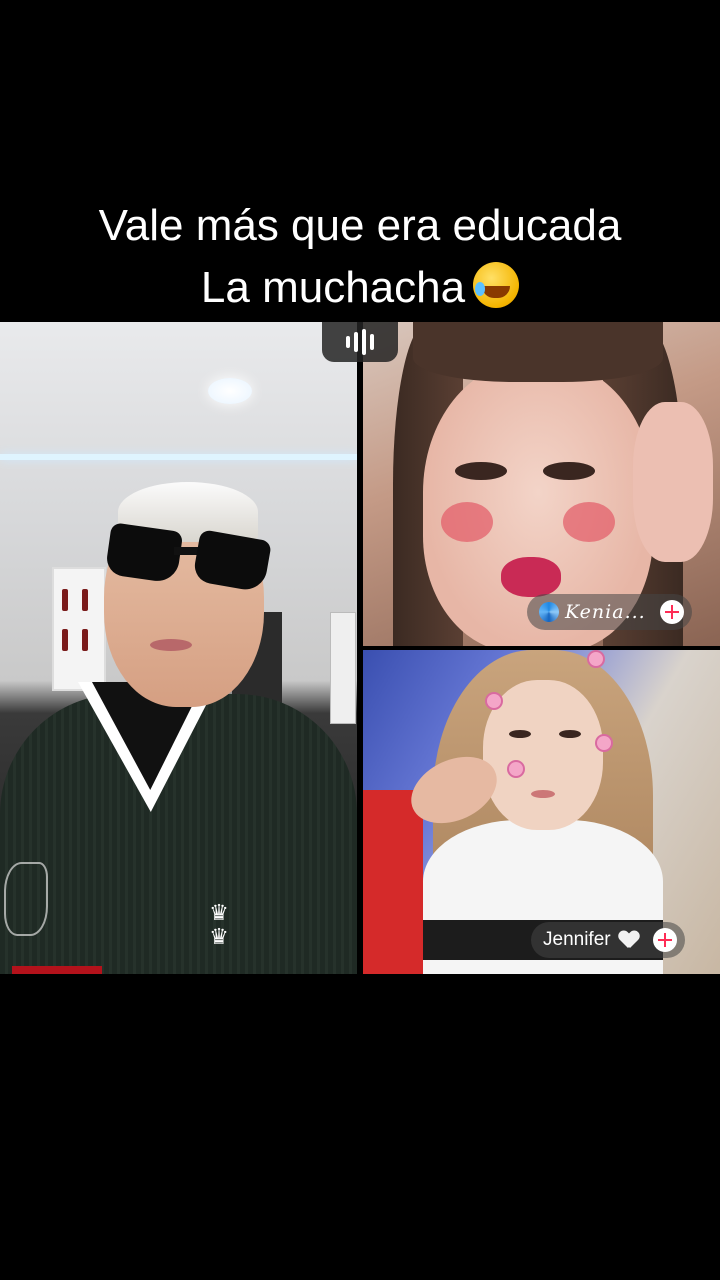  What do you see at coordinates (589, 522) in the screenshot?
I see `guest1-blush-right` at bounding box center [589, 522].